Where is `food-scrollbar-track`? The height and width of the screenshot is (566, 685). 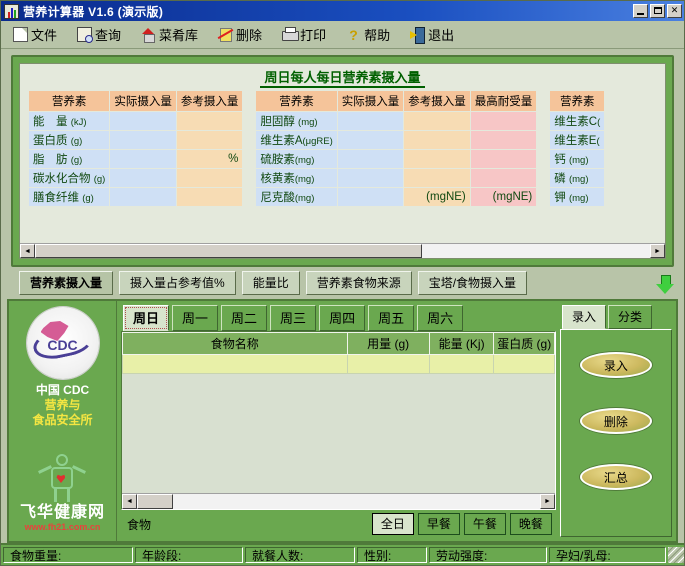 food-scrollbar-track is located at coordinates (338, 501).